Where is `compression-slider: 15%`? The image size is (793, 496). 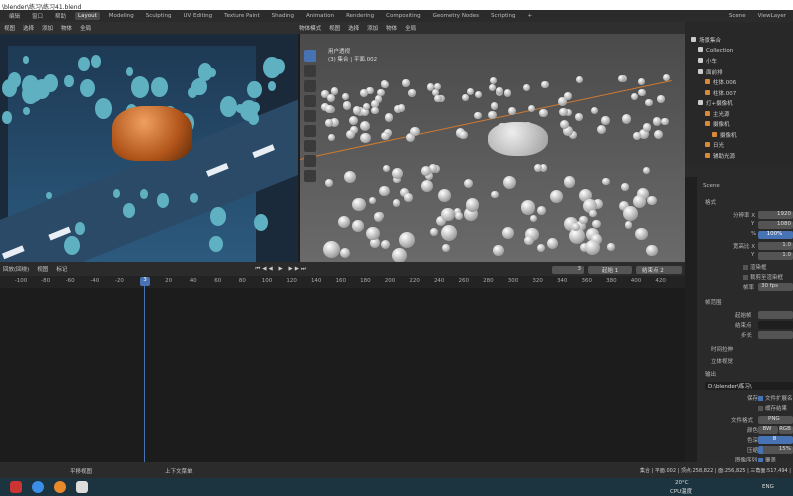 compression-slider: 15% is located at coordinates (775, 450).